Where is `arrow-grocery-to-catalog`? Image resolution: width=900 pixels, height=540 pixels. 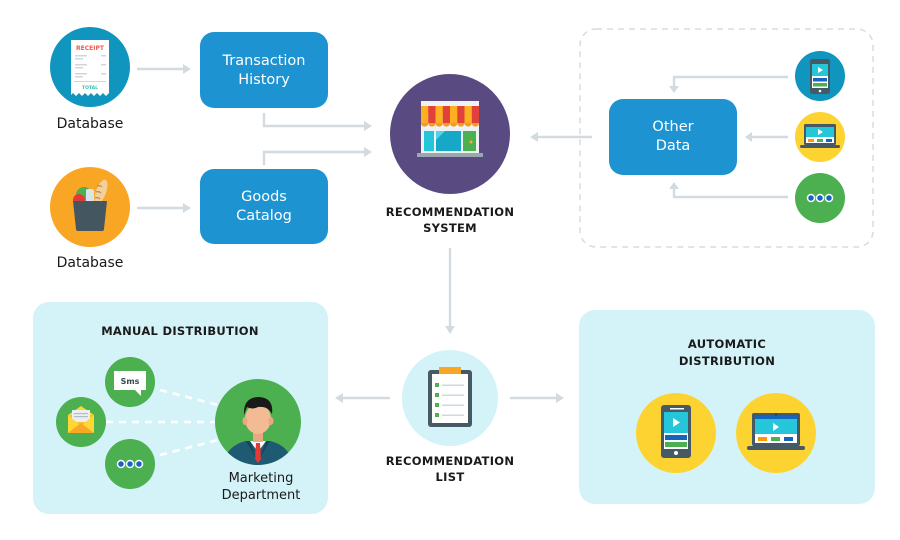 arrow-grocery-to-catalog is located at coordinates (164, 208).